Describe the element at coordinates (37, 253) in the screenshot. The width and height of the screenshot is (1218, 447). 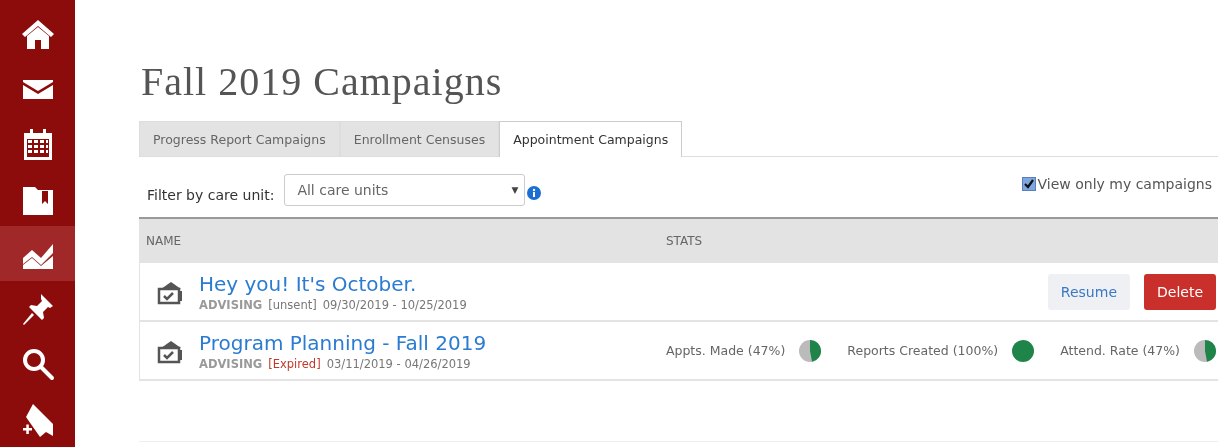
I see `nav-item` at that location.